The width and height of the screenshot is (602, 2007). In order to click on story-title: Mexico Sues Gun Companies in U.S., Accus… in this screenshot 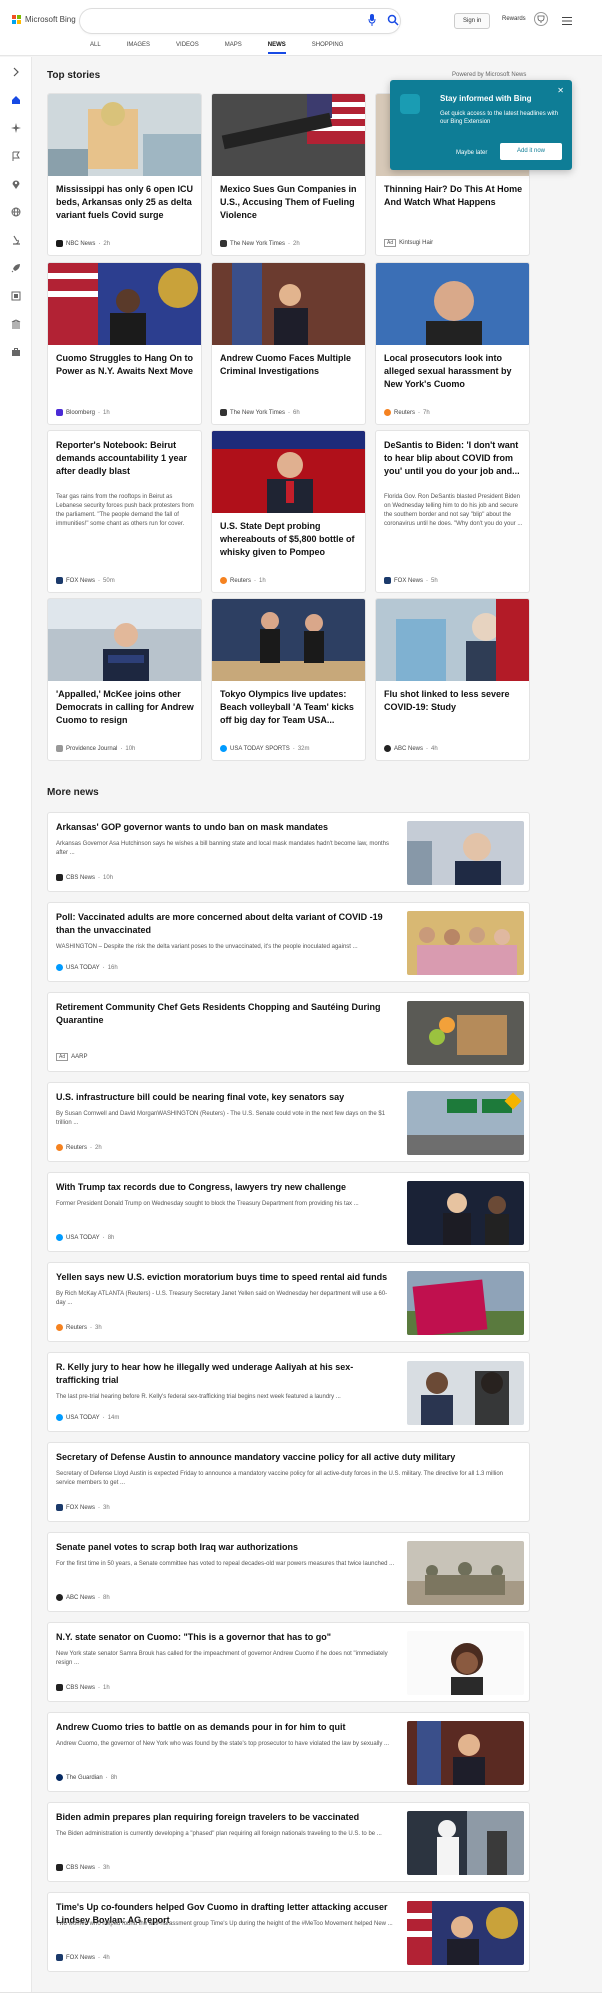, I will do `click(290, 202)`.